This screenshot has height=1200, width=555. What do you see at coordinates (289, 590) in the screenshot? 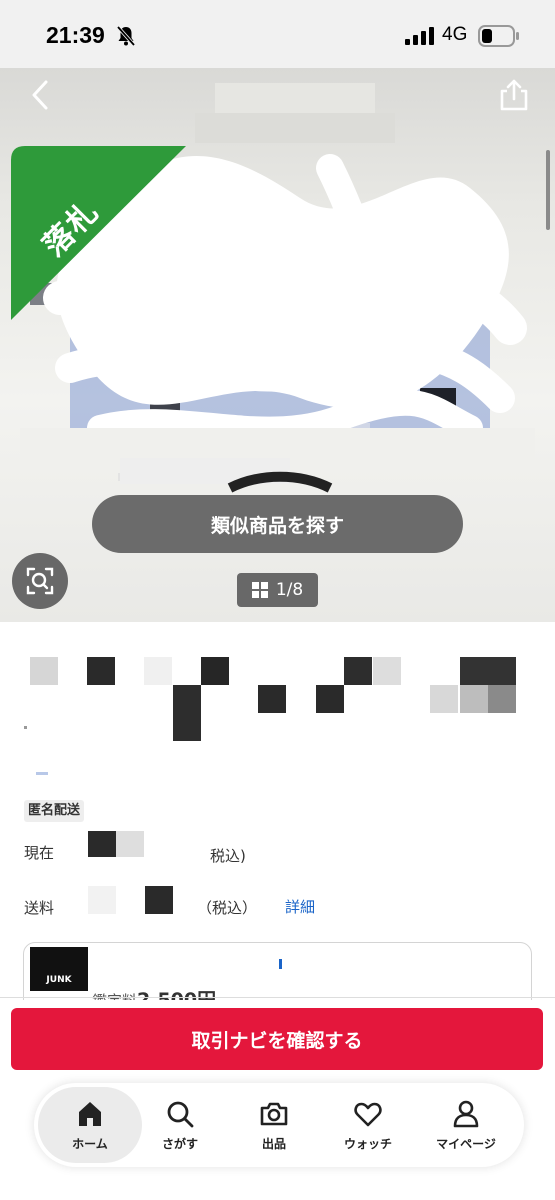
I see `image-counter-label: 1/8` at bounding box center [289, 590].